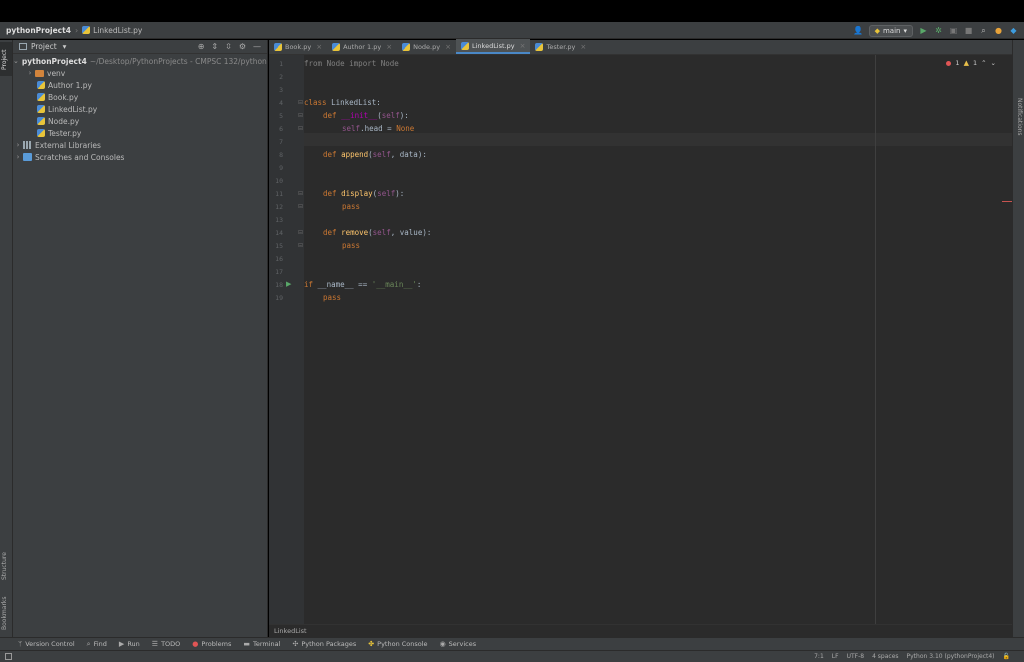  Describe the element at coordinates (560, 46) in the screenshot. I see `tab-tester: Tester.py ×` at that location.